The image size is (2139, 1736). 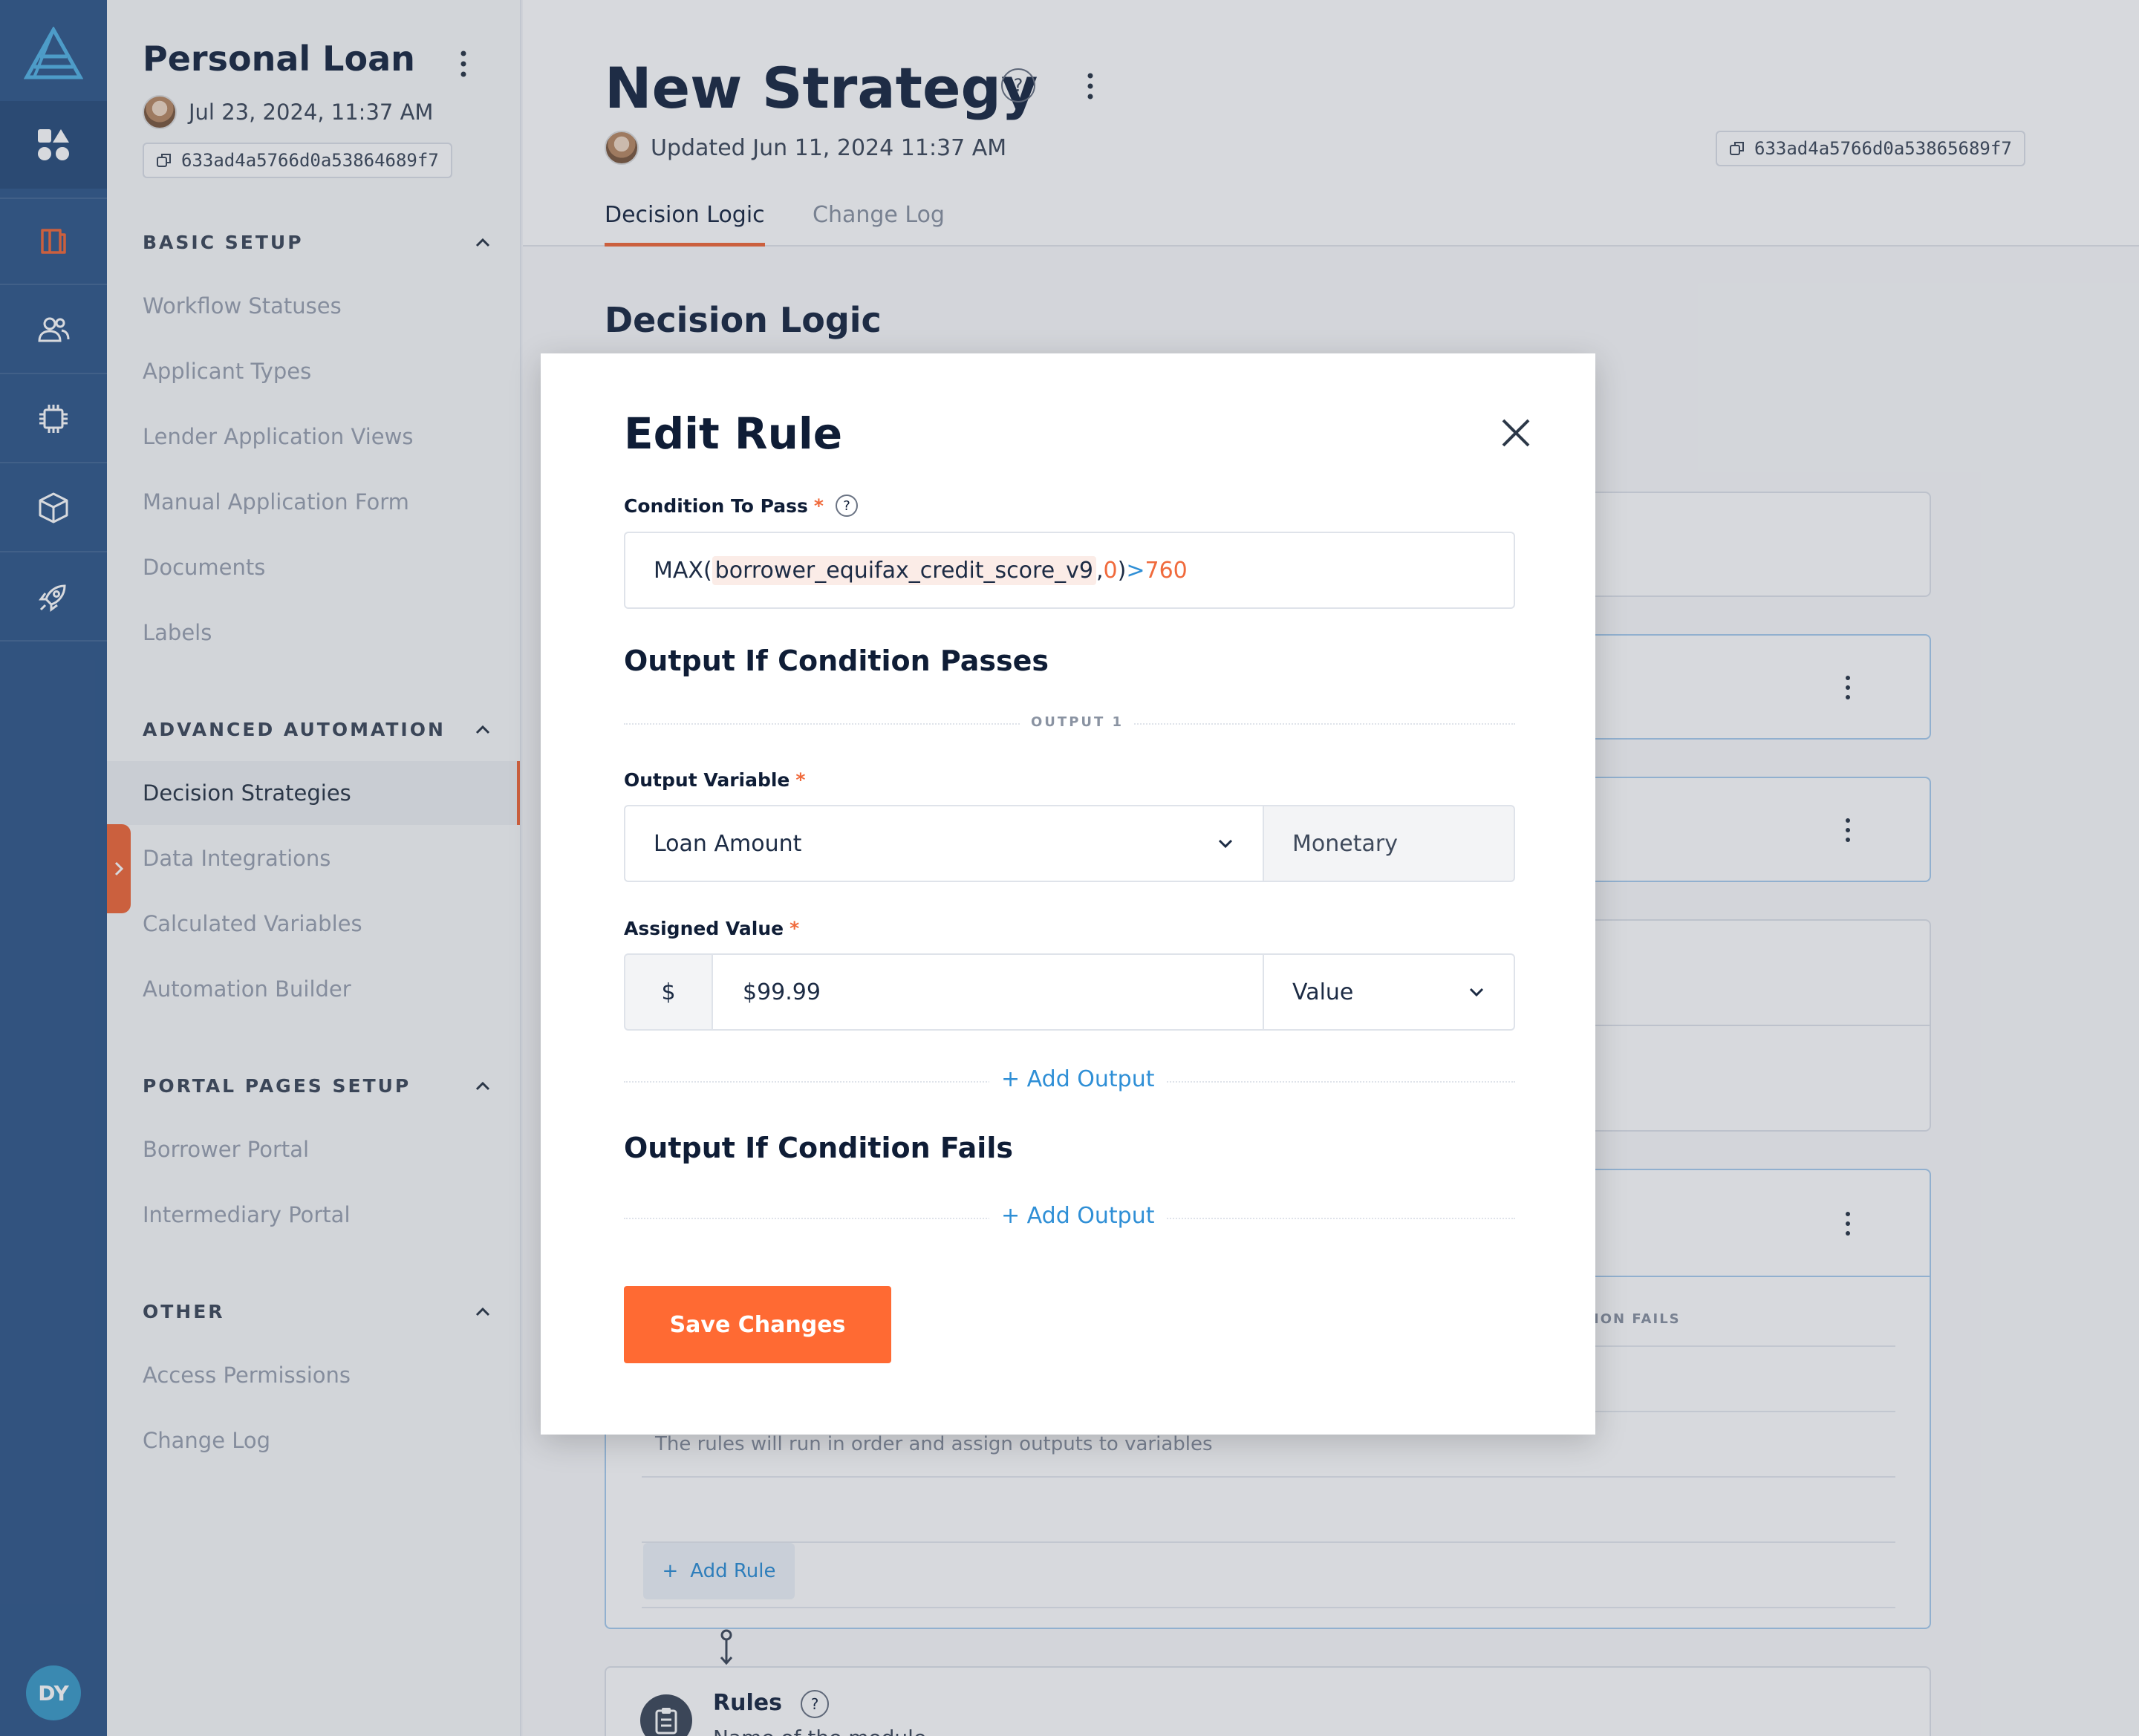 What do you see at coordinates (1516, 433) in the screenshot?
I see `close-icon` at bounding box center [1516, 433].